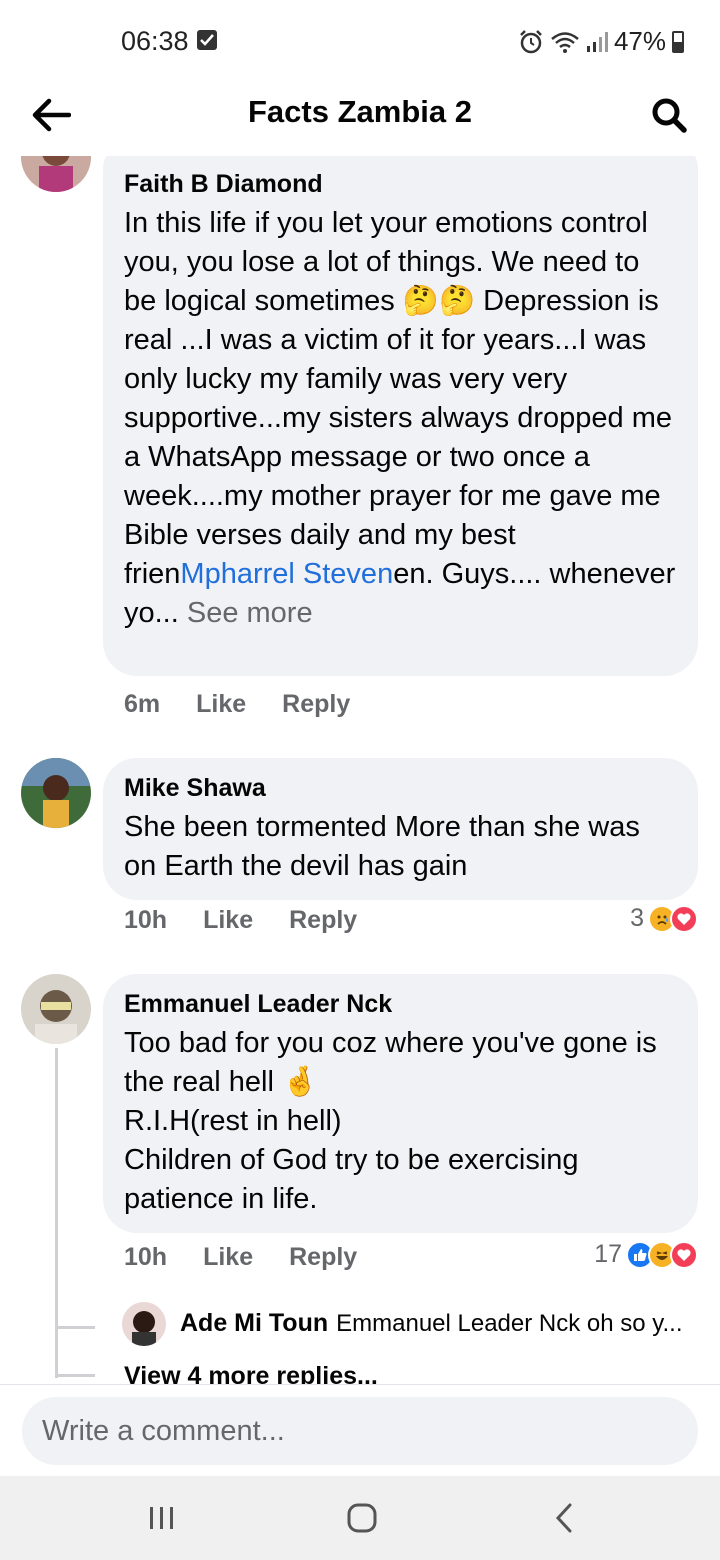 This screenshot has height=1560, width=720. I want to click on comment-time: 6m, so click(142, 704).